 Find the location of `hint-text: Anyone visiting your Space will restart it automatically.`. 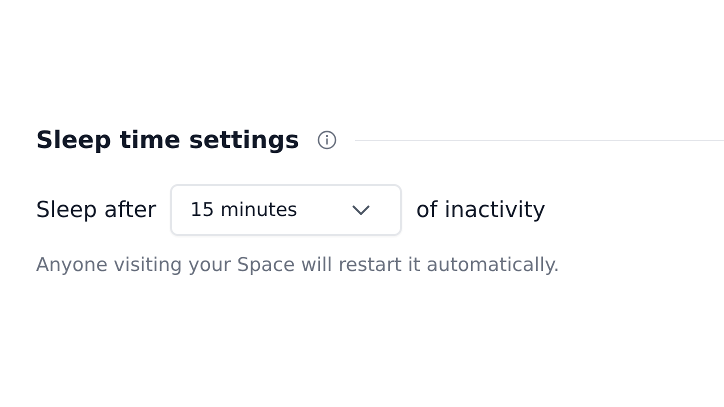

hint-text: Anyone visiting your Space will restart it automatically. is located at coordinates (298, 265).